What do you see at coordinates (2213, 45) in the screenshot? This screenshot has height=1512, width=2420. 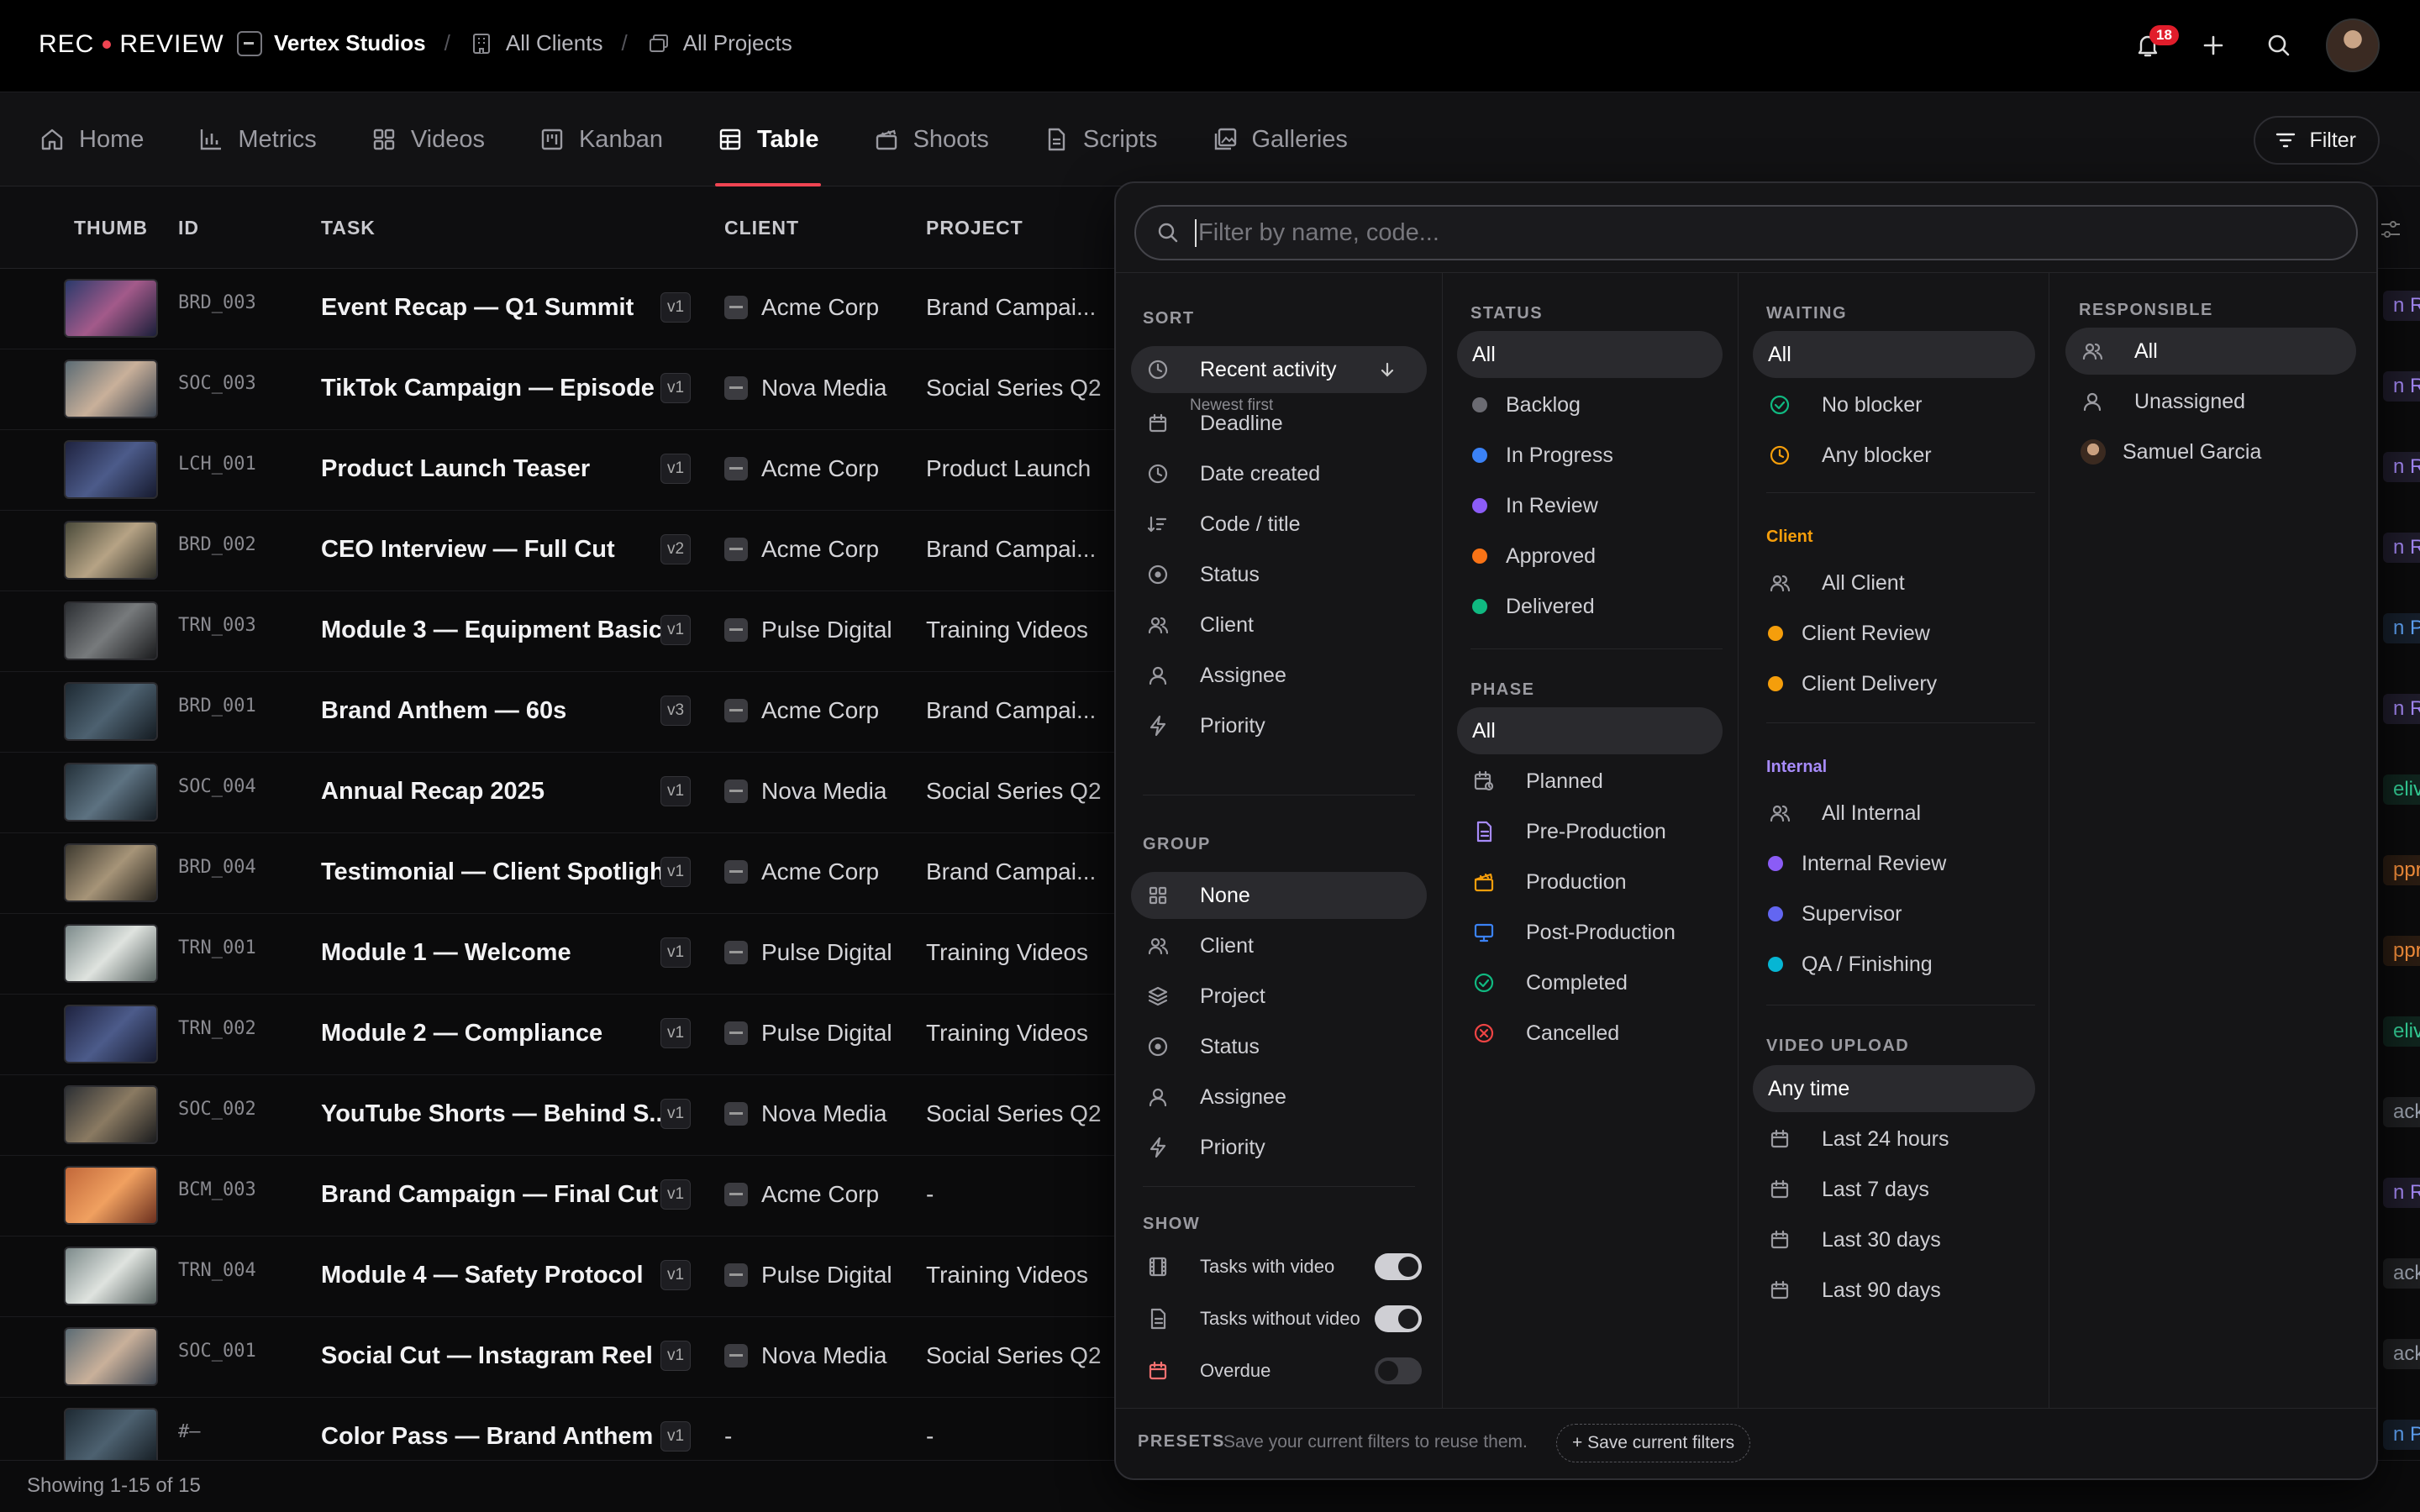 I see `add-button` at bounding box center [2213, 45].